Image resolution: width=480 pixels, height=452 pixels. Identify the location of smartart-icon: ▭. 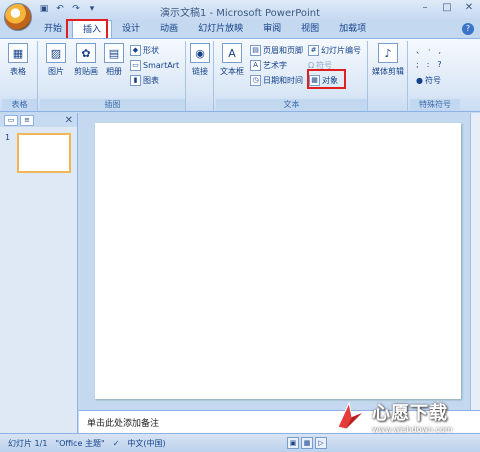
(135, 65).